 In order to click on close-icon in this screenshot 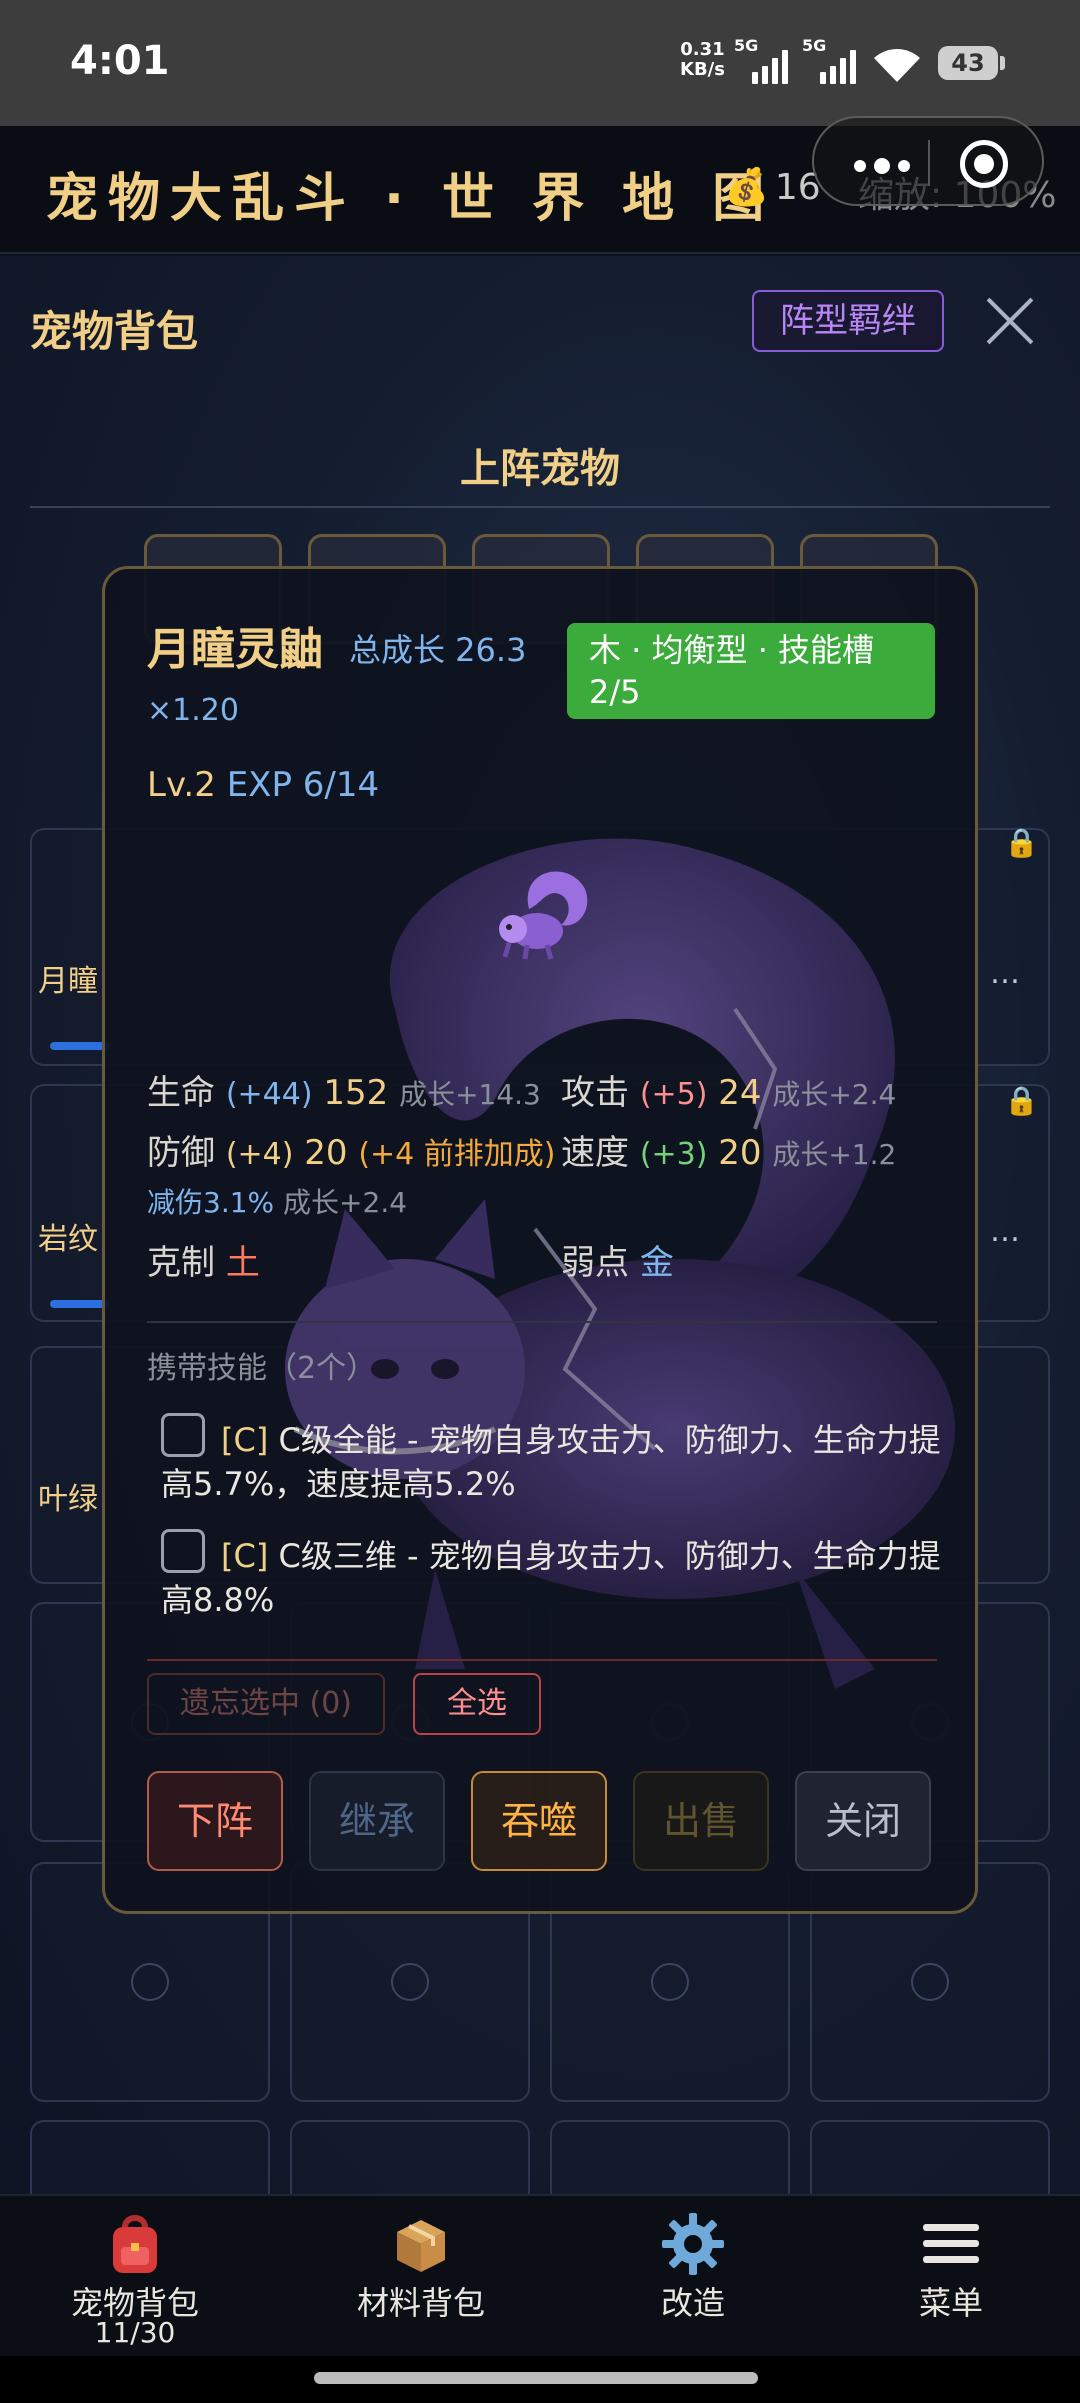, I will do `click(1010, 320)`.